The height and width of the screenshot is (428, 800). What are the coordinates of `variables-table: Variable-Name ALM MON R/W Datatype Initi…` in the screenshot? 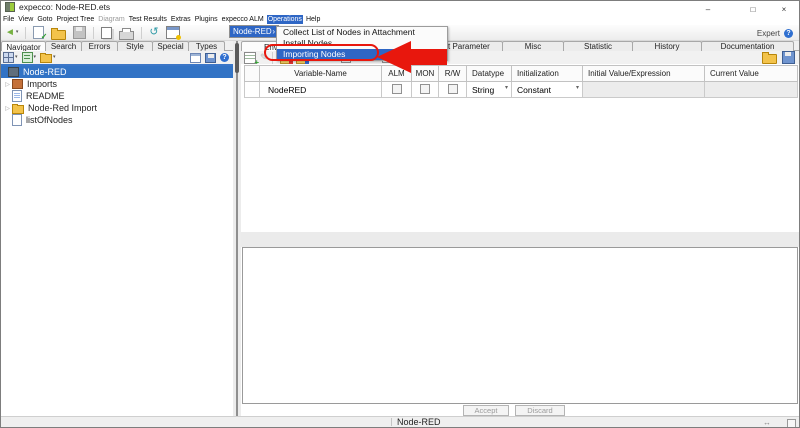 It's located at (521, 81).